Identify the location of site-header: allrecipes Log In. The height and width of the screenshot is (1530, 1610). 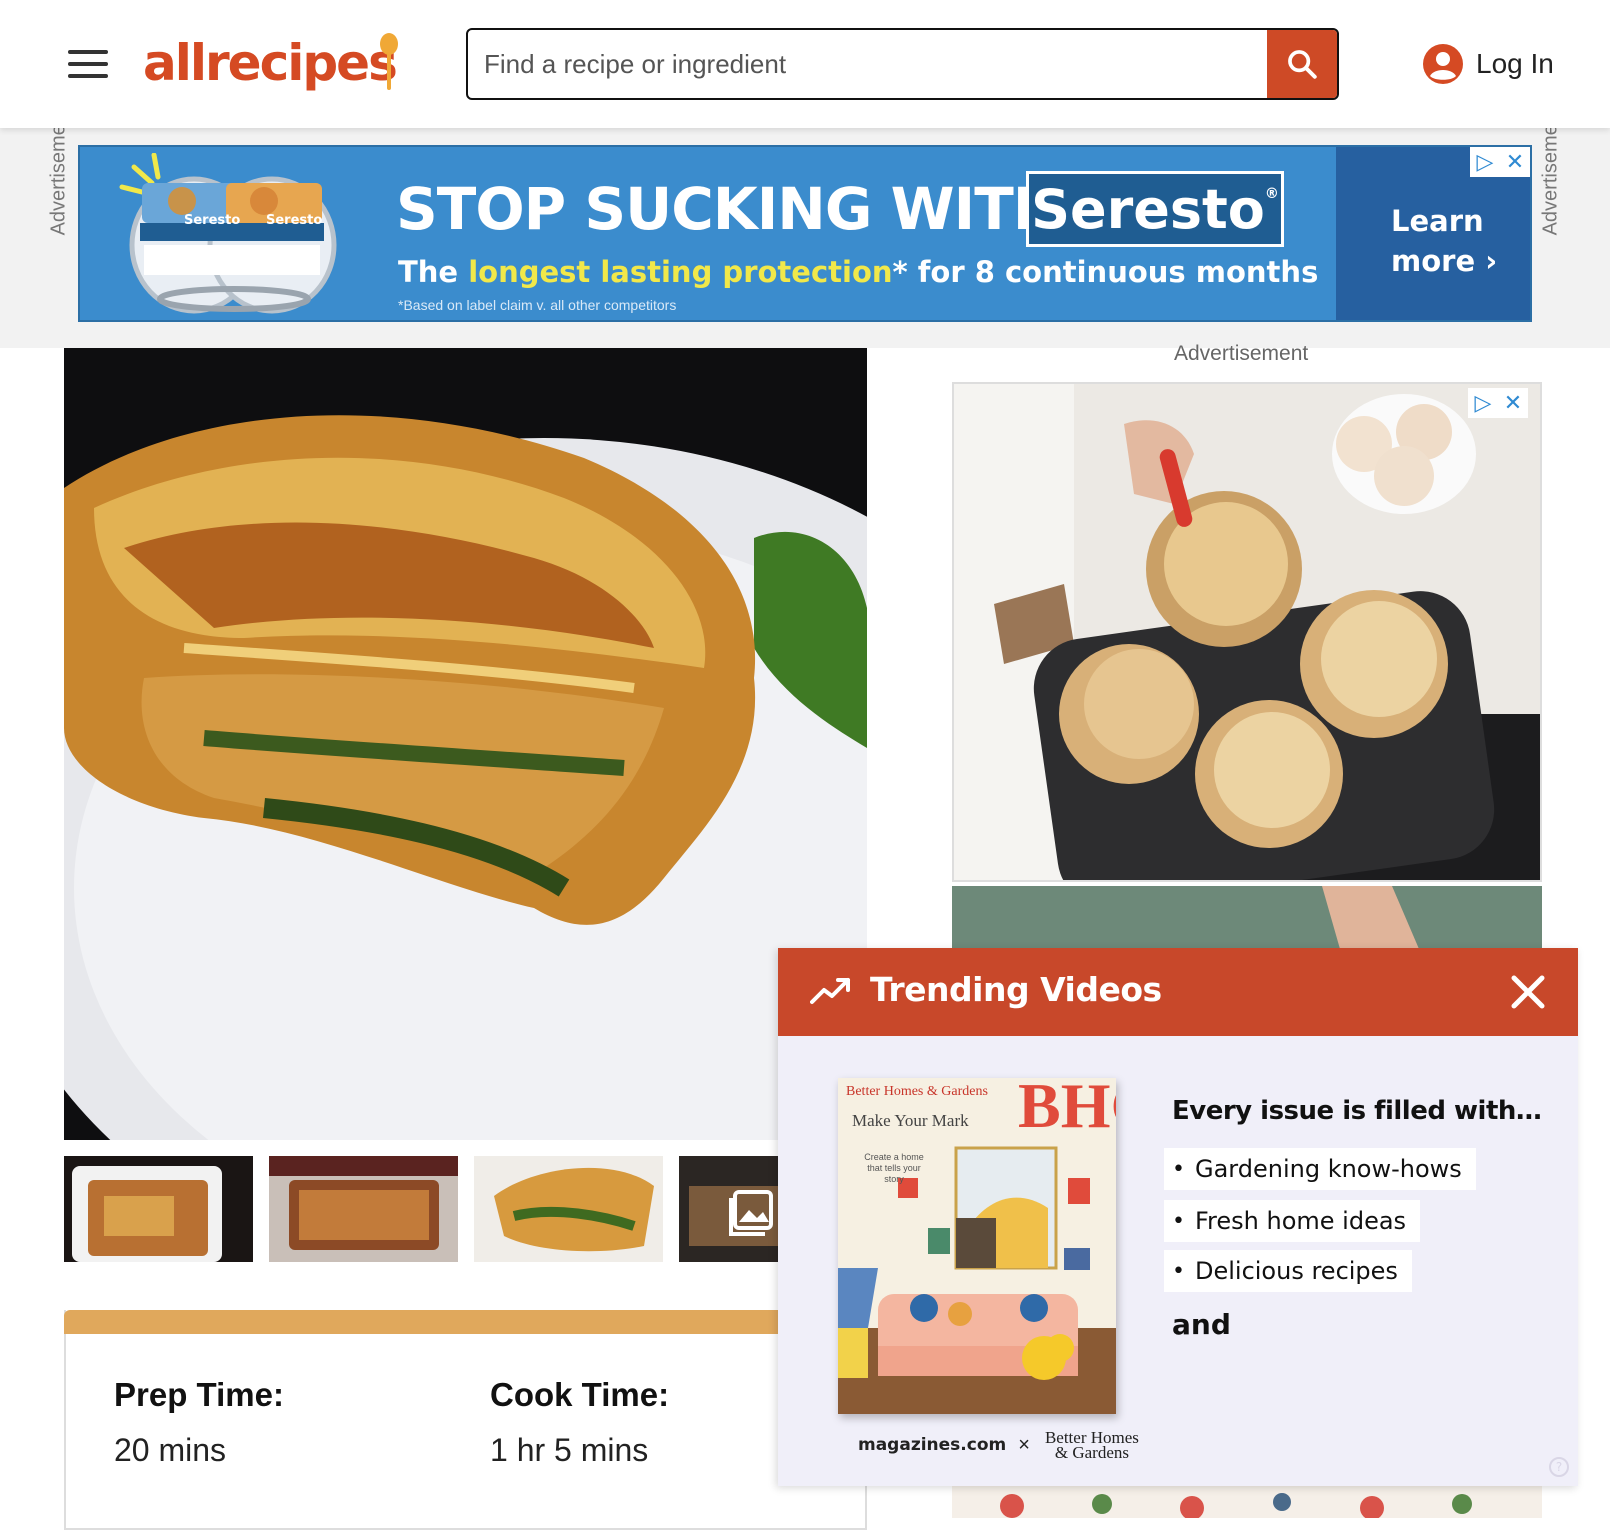
(805, 64).